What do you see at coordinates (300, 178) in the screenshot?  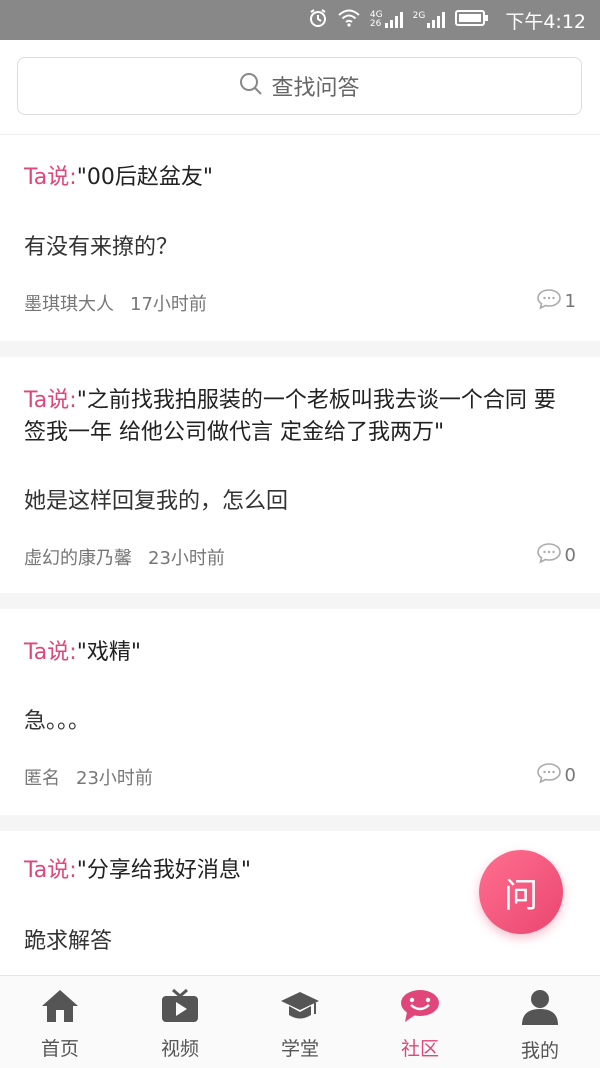 I see `post-title: Ta说:"00后赵盆友"` at bounding box center [300, 178].